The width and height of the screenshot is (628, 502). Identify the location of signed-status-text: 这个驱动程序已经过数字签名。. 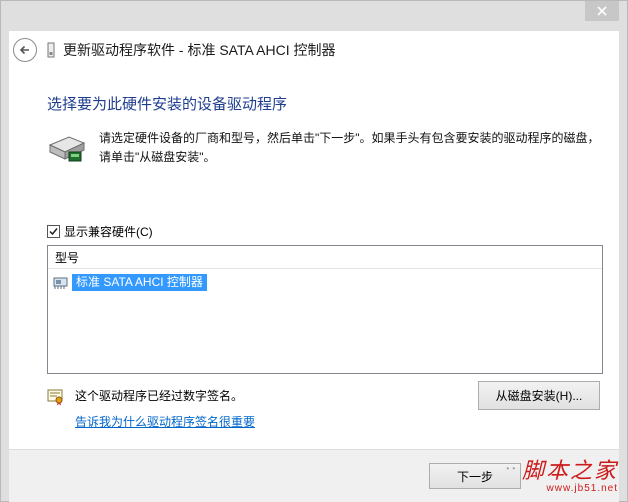
(159, 396).